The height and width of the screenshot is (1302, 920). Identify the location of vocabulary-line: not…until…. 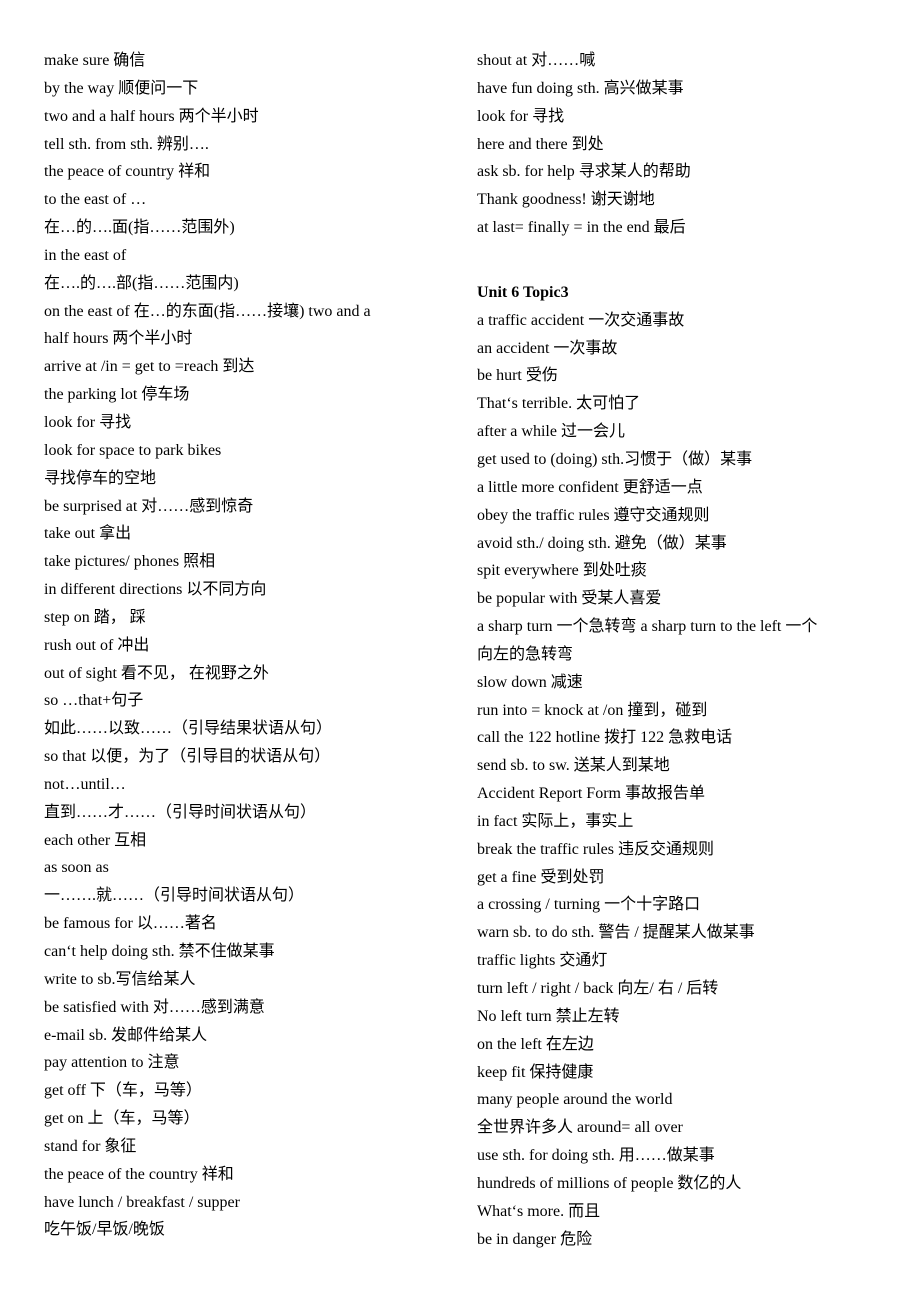
(85, 784).